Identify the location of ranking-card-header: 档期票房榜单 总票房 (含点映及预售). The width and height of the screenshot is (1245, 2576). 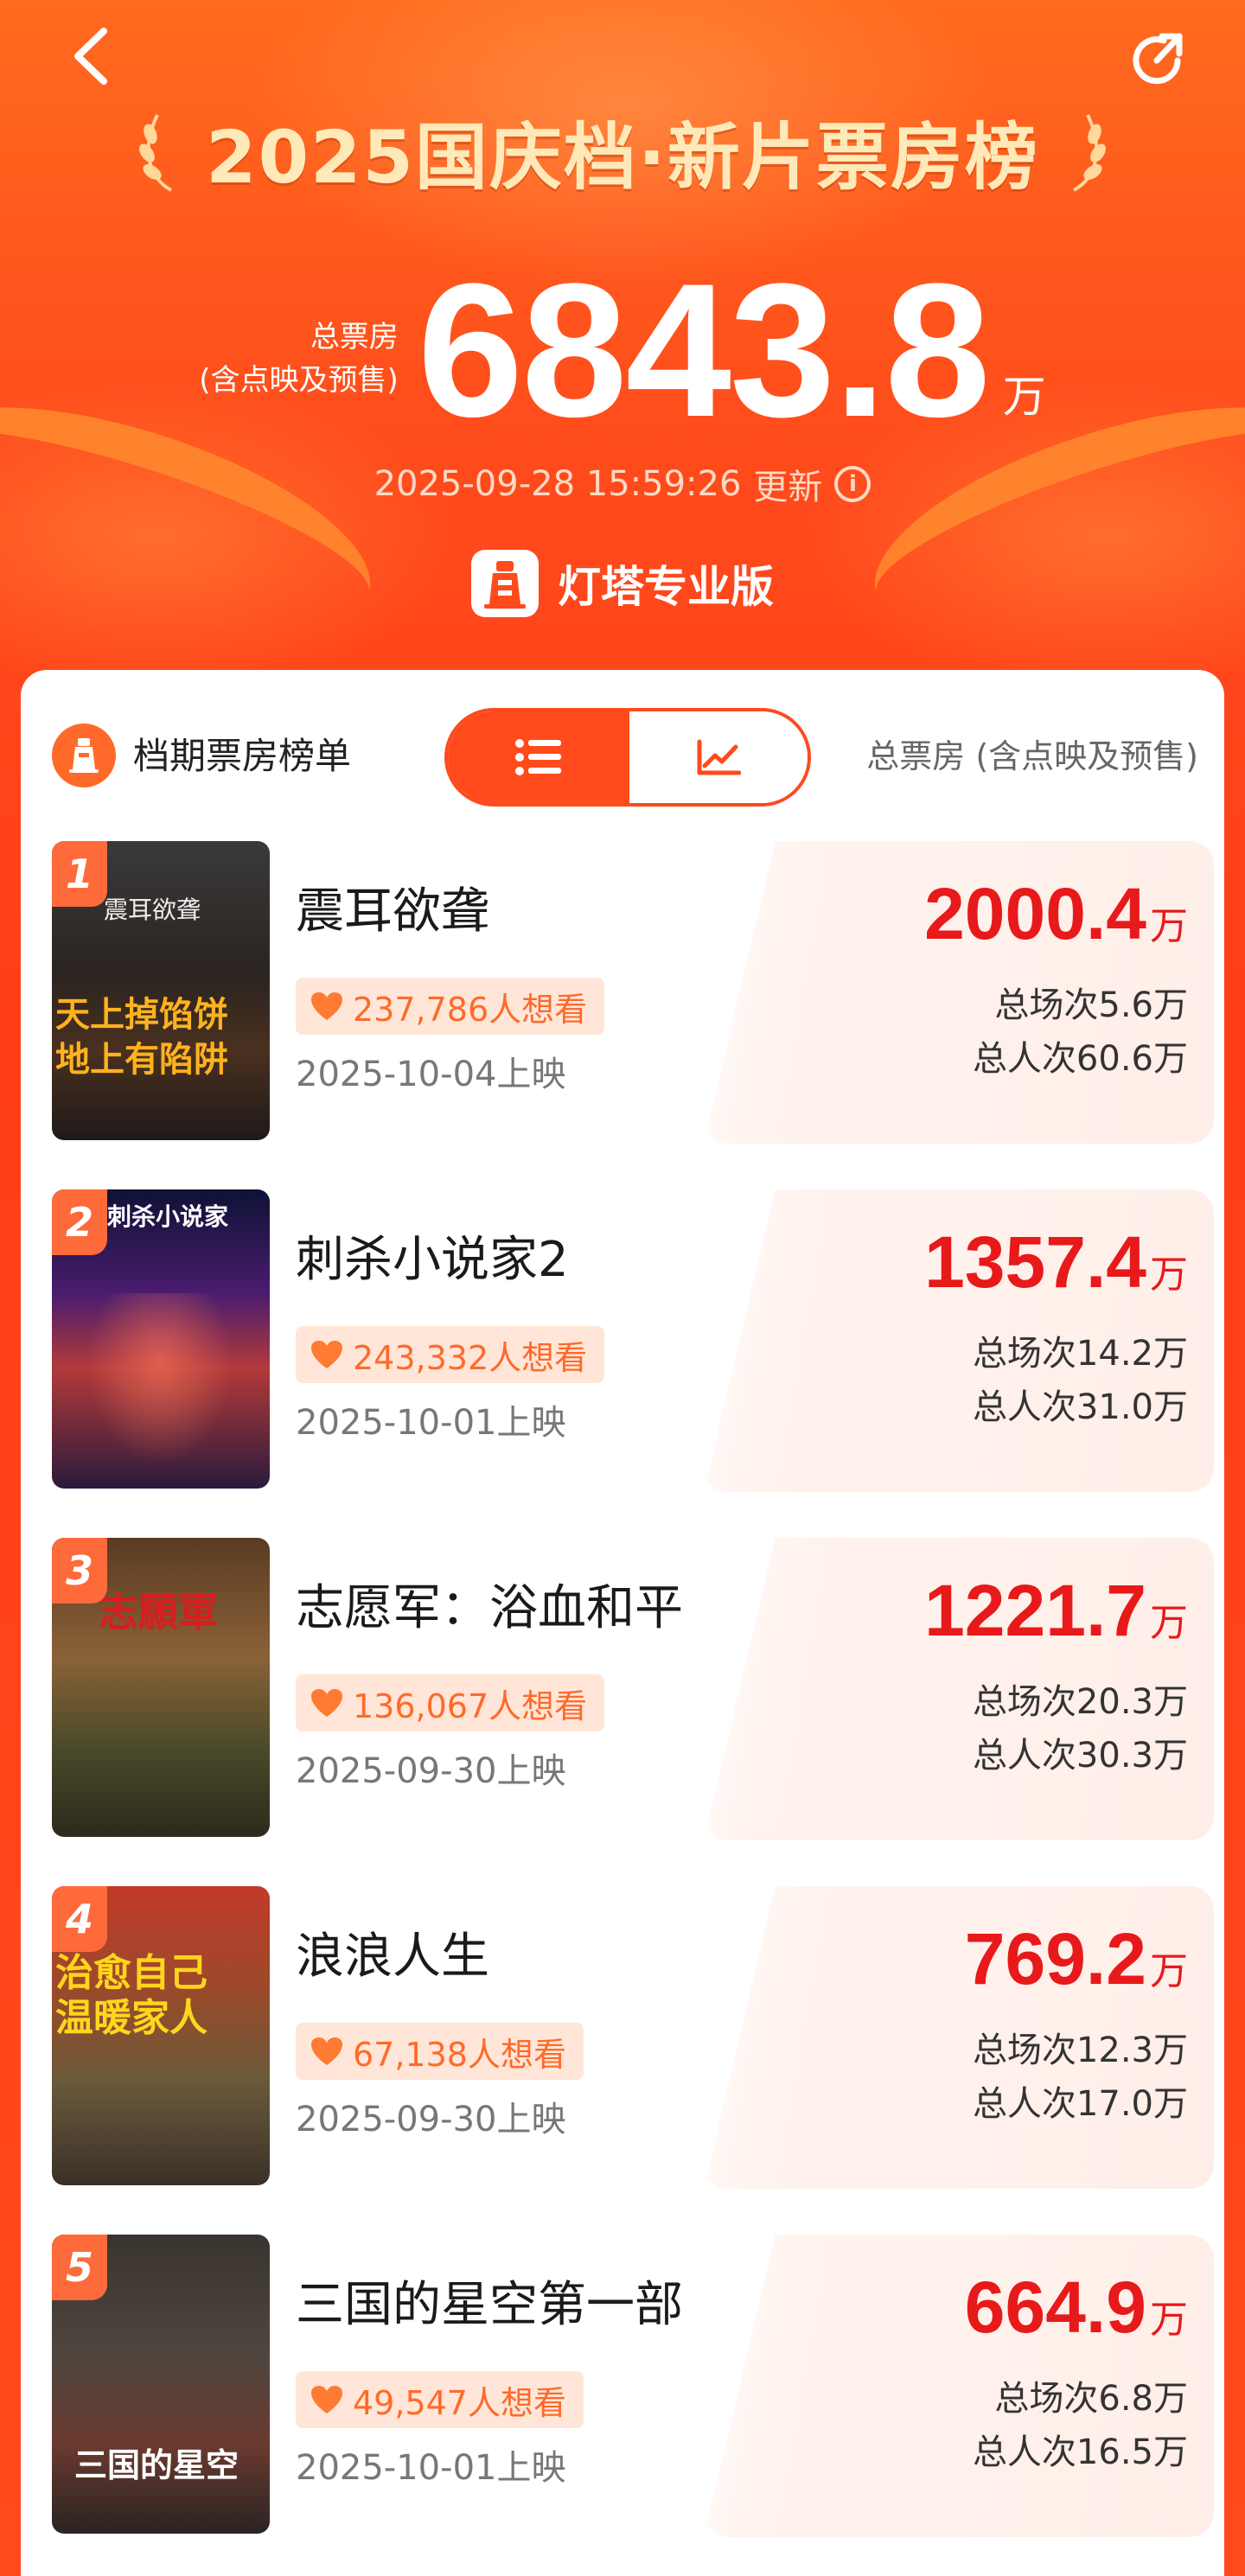
(622, 739).